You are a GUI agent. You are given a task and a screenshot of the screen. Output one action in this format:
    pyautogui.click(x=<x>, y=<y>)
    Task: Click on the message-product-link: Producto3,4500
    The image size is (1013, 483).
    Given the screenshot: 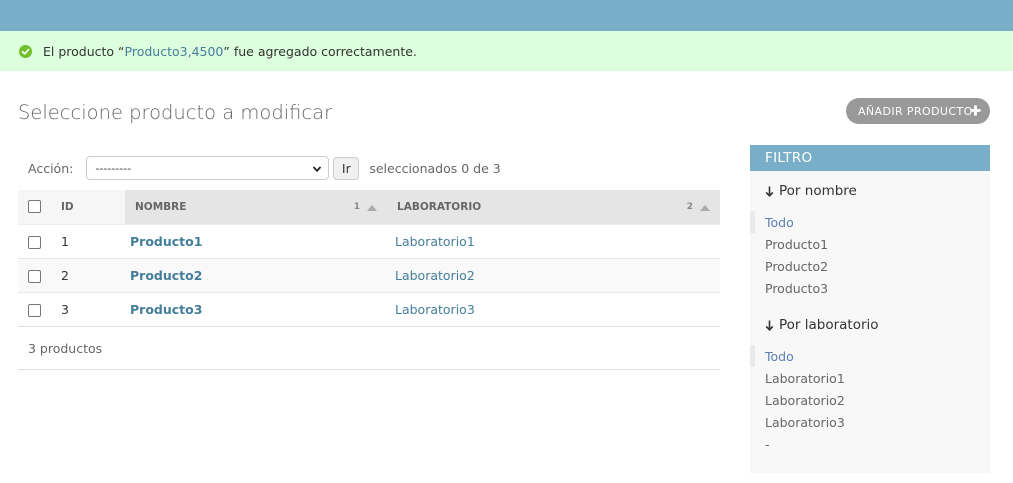 What is the action you would take?
    pyautogui.click(x=174, y=51)
    